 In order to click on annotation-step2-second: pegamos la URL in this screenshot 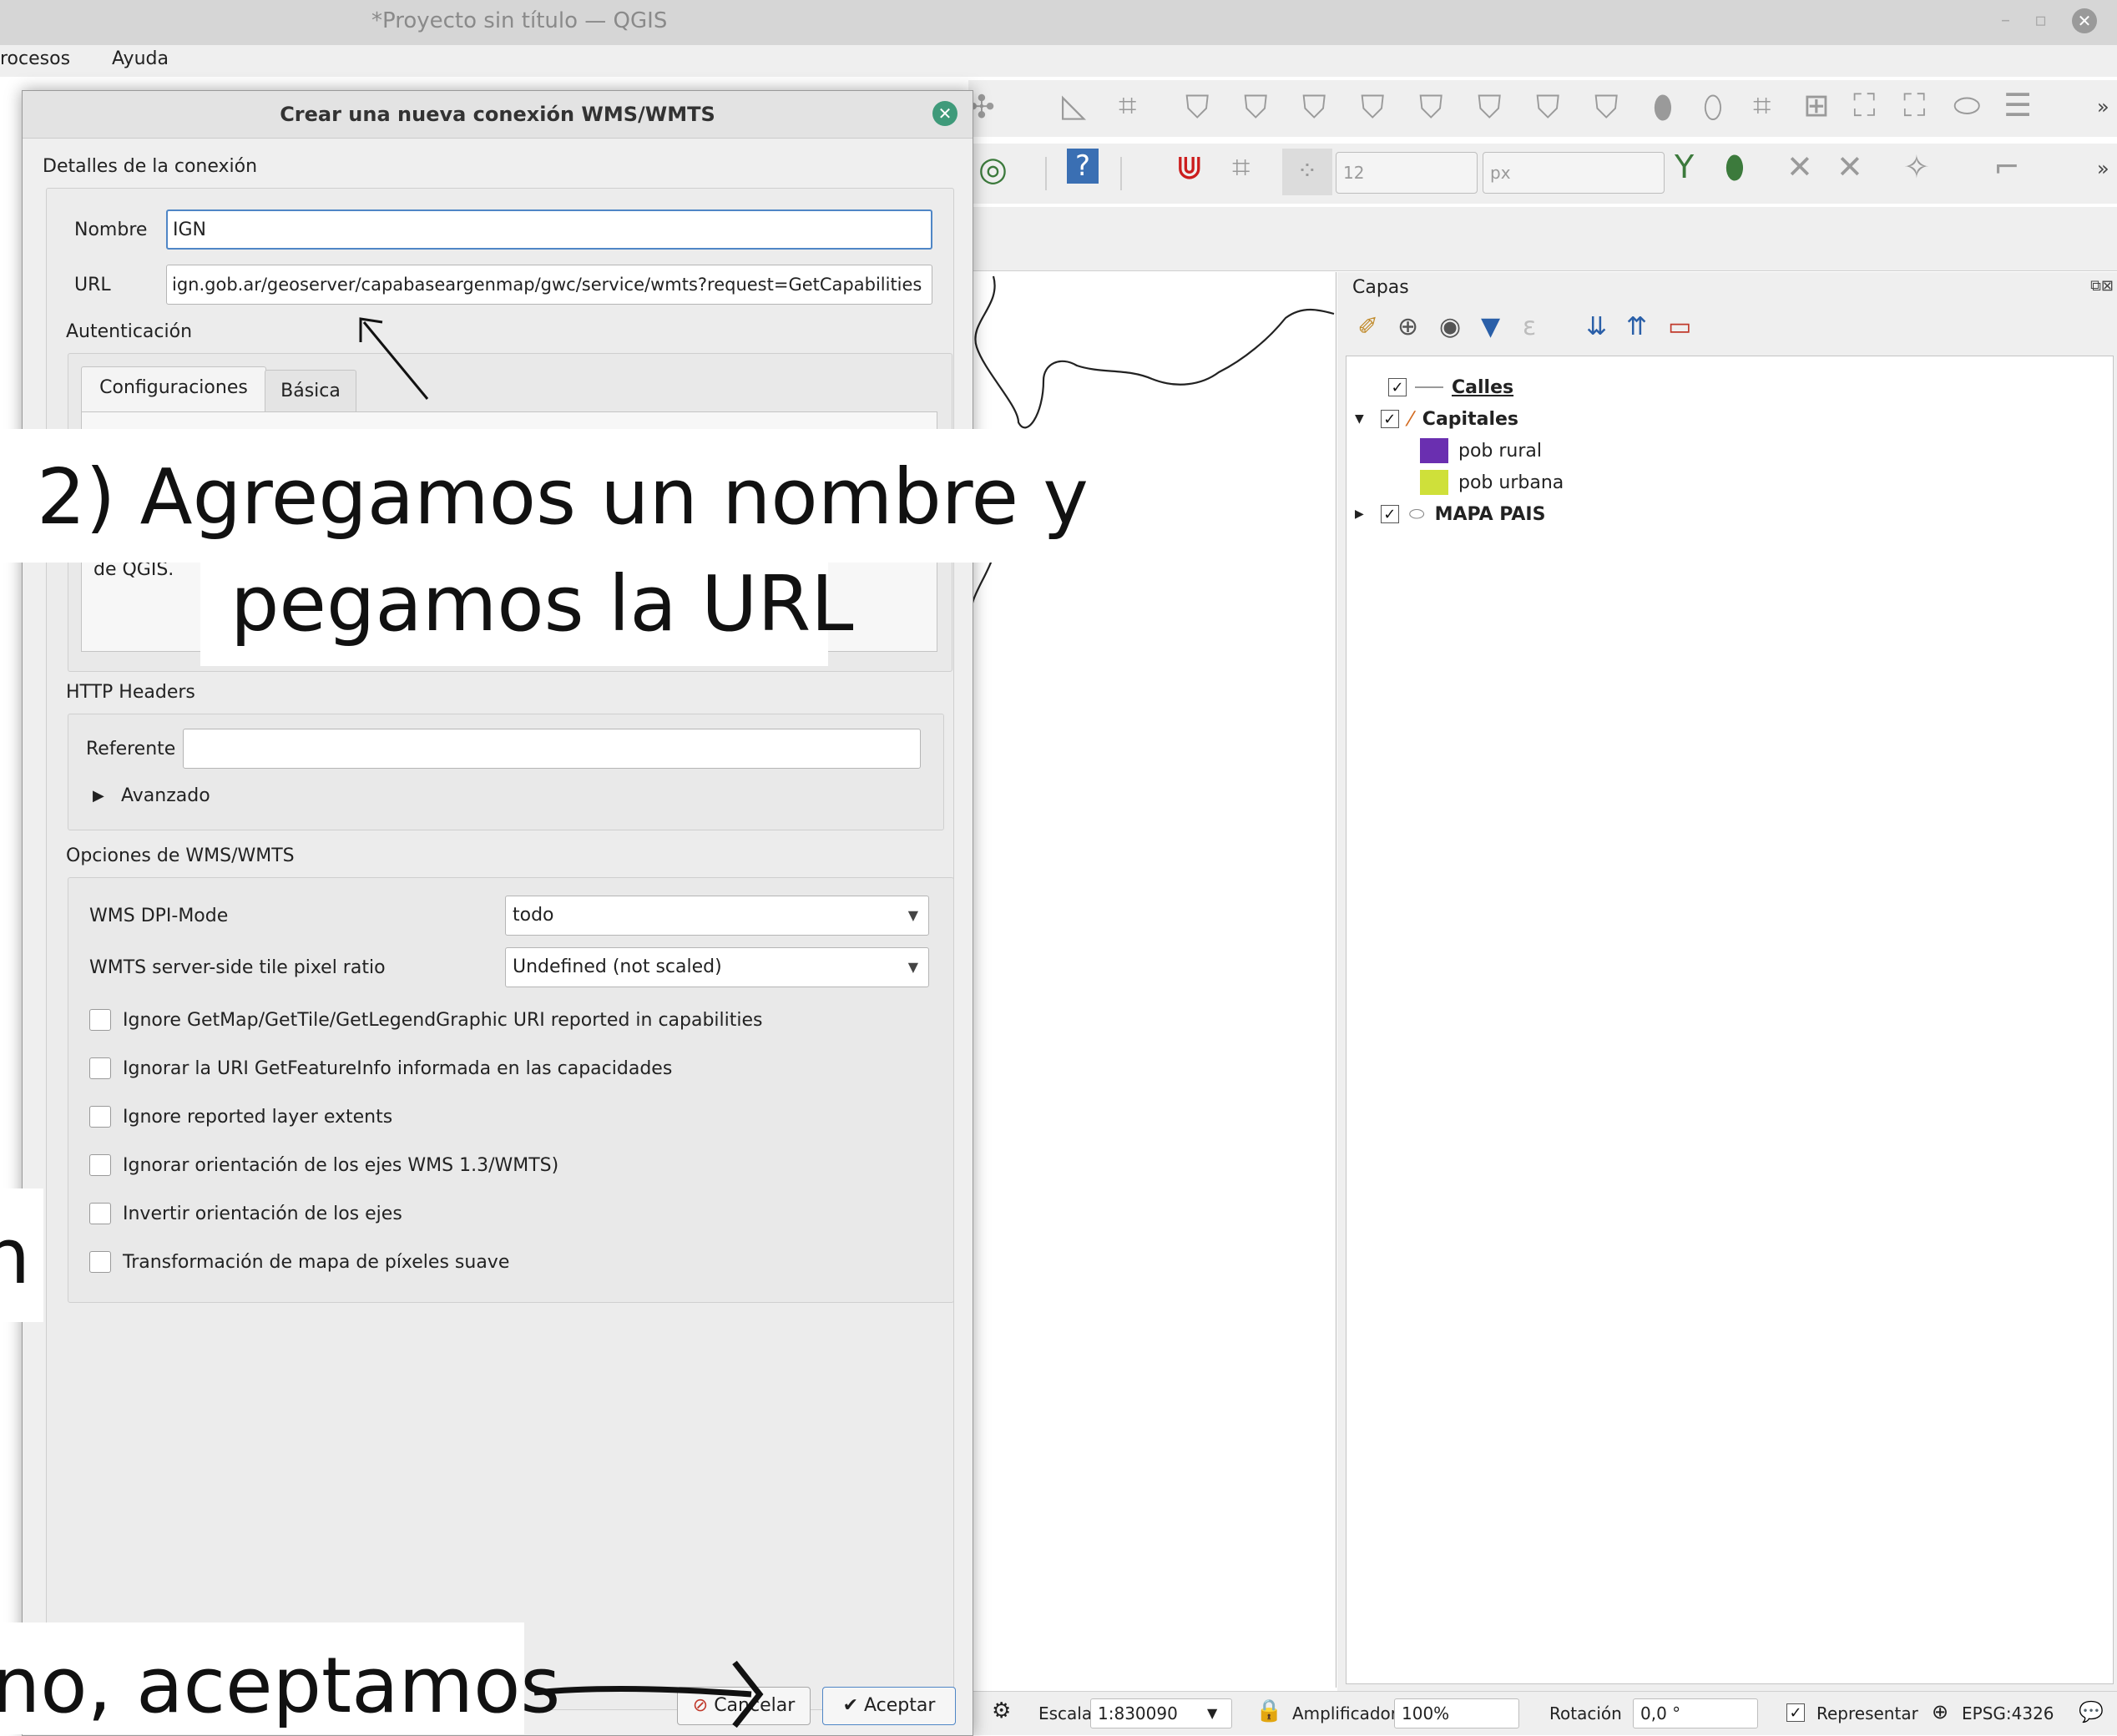, I will do `click(527, 608)`.